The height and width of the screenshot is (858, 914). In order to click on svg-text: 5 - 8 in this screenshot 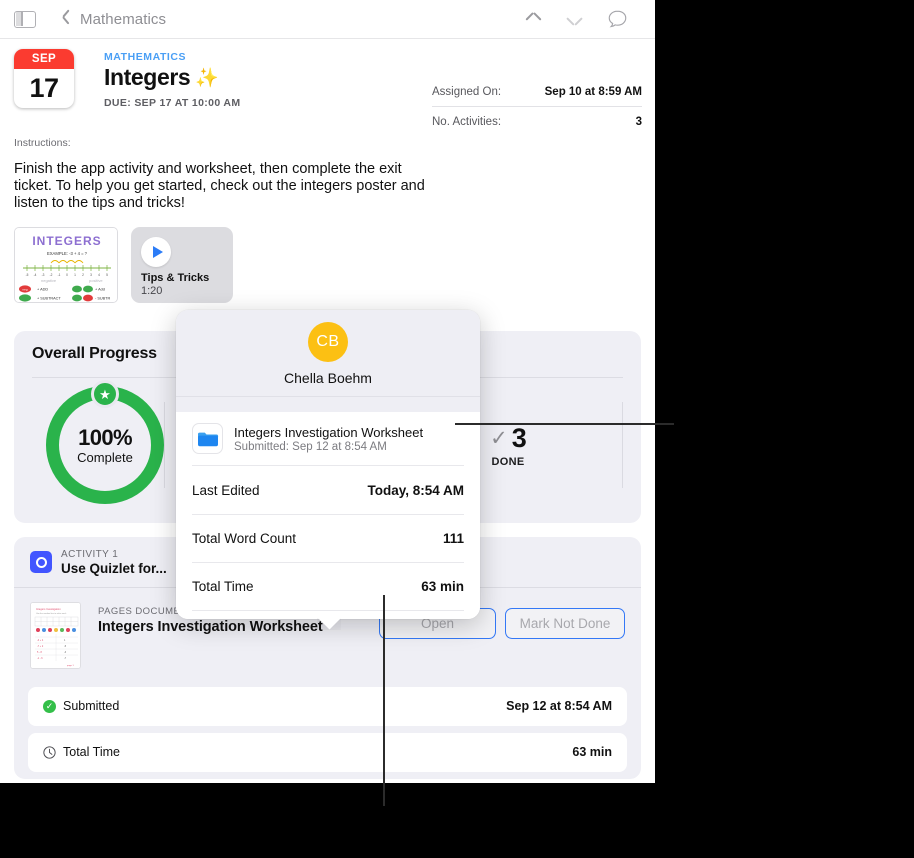, I will do `click(39, 652)`.